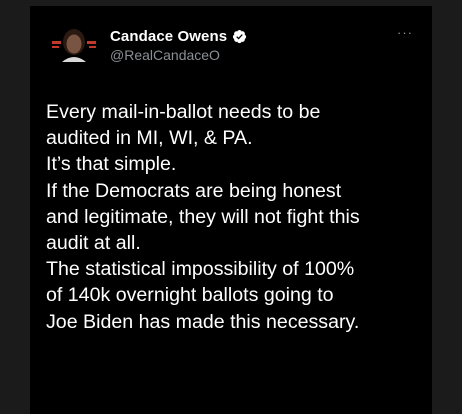 The width and height of the screenshot is (462, 414). What do you see at coordinates (405, 32) in the screenshot?
I see `more-options-icon: ···` at bounding box center [405, 32].